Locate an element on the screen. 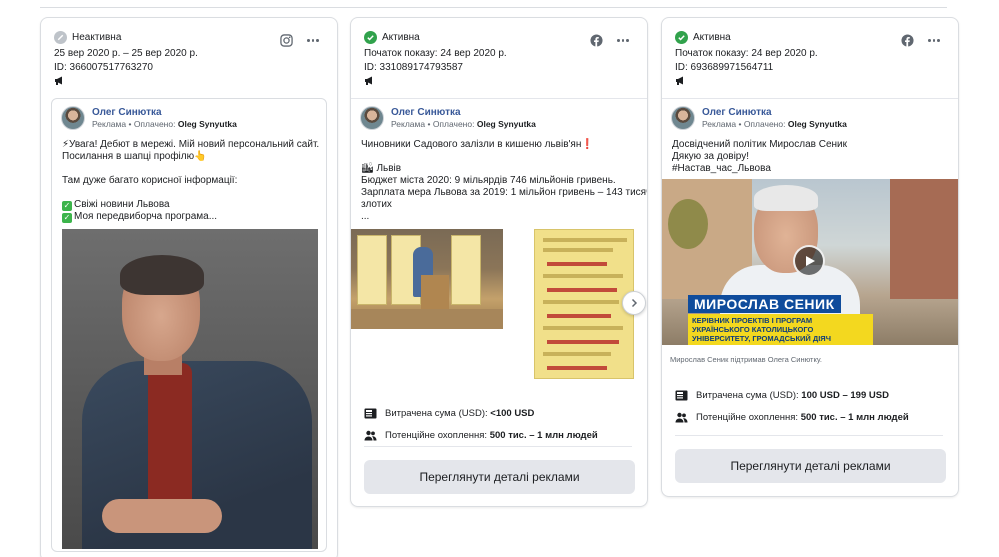  top-divider is located at coordinates (493, 7).